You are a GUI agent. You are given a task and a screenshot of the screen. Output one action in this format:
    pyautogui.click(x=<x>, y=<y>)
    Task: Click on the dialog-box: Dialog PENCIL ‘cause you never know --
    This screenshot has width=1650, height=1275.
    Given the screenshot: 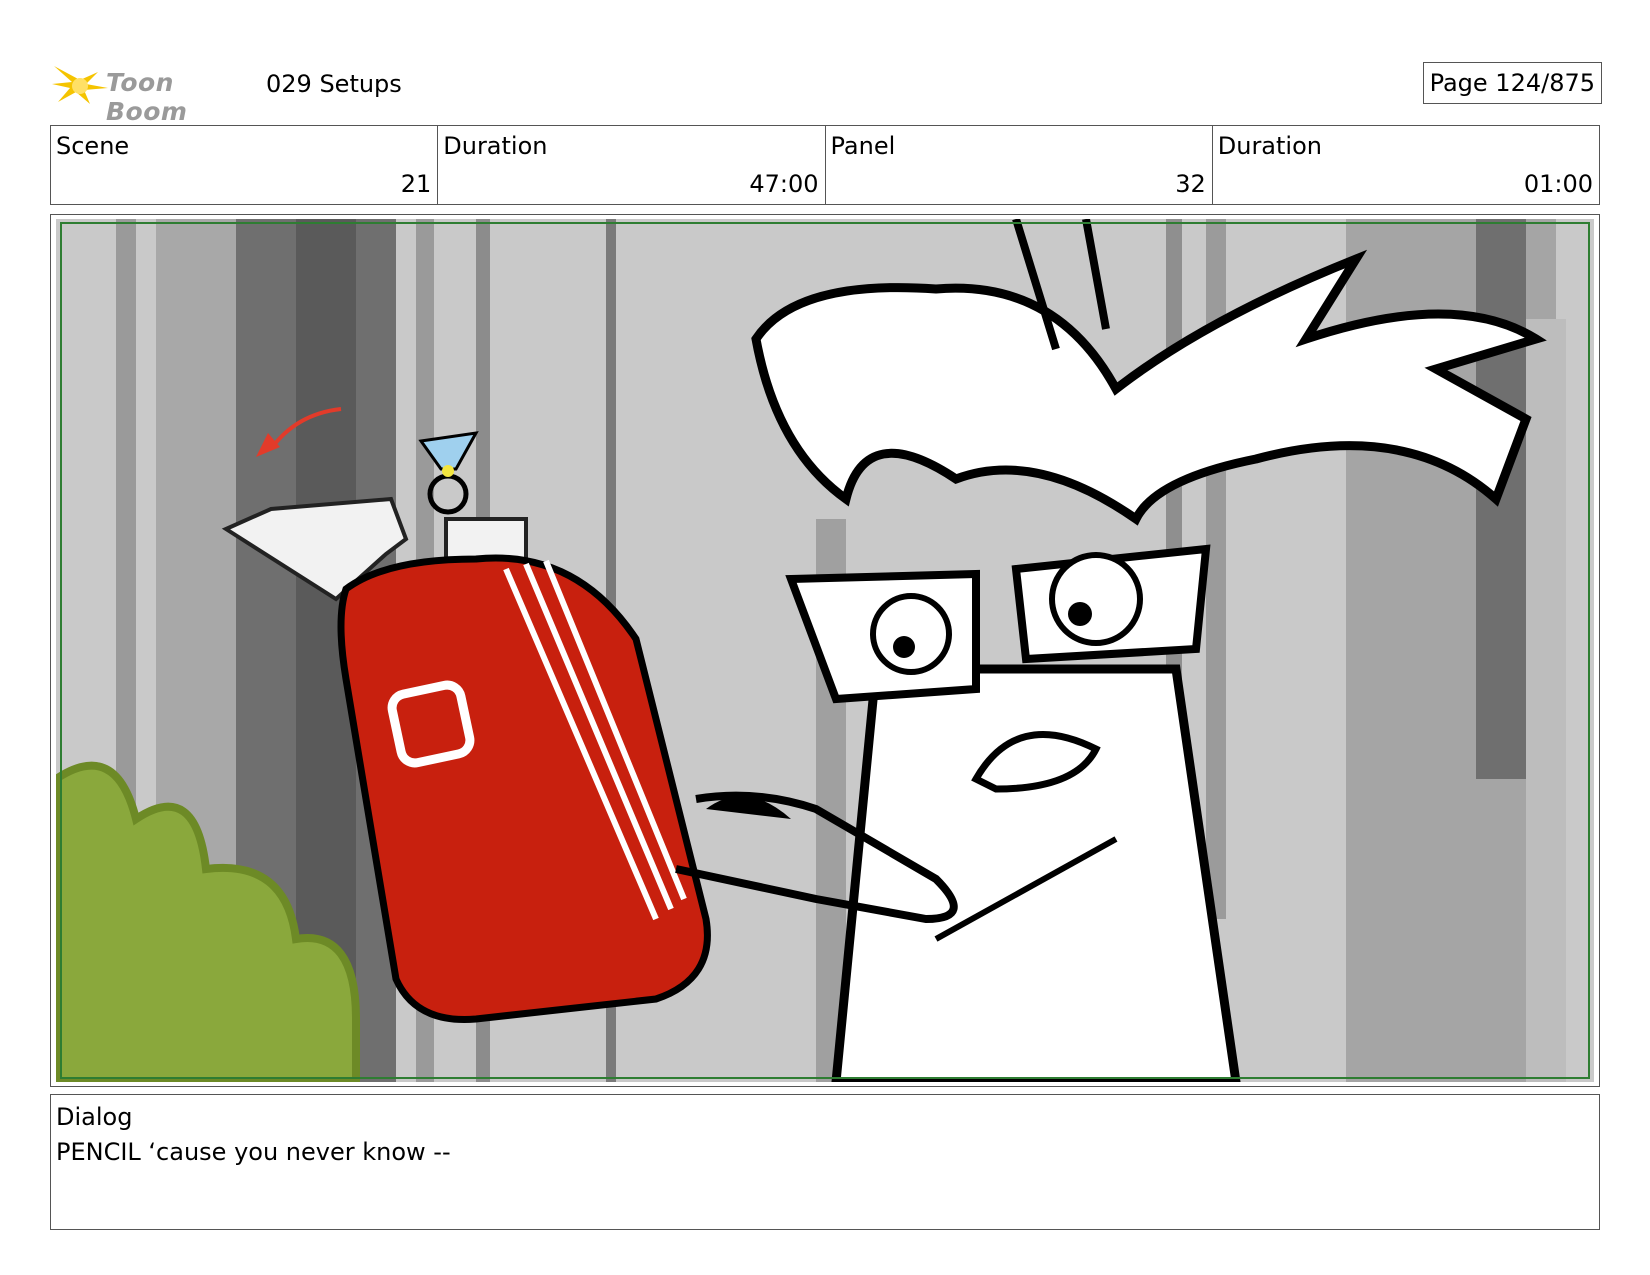 What is the action you would take?
    pyautogui.click(x=825, y=1162)
    